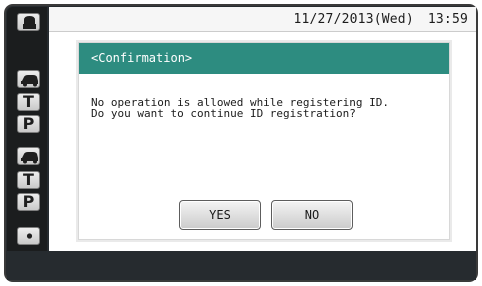  Describe the element at coordinates (312, 215) in the screenshot. I see `no-button: NO` at that location.